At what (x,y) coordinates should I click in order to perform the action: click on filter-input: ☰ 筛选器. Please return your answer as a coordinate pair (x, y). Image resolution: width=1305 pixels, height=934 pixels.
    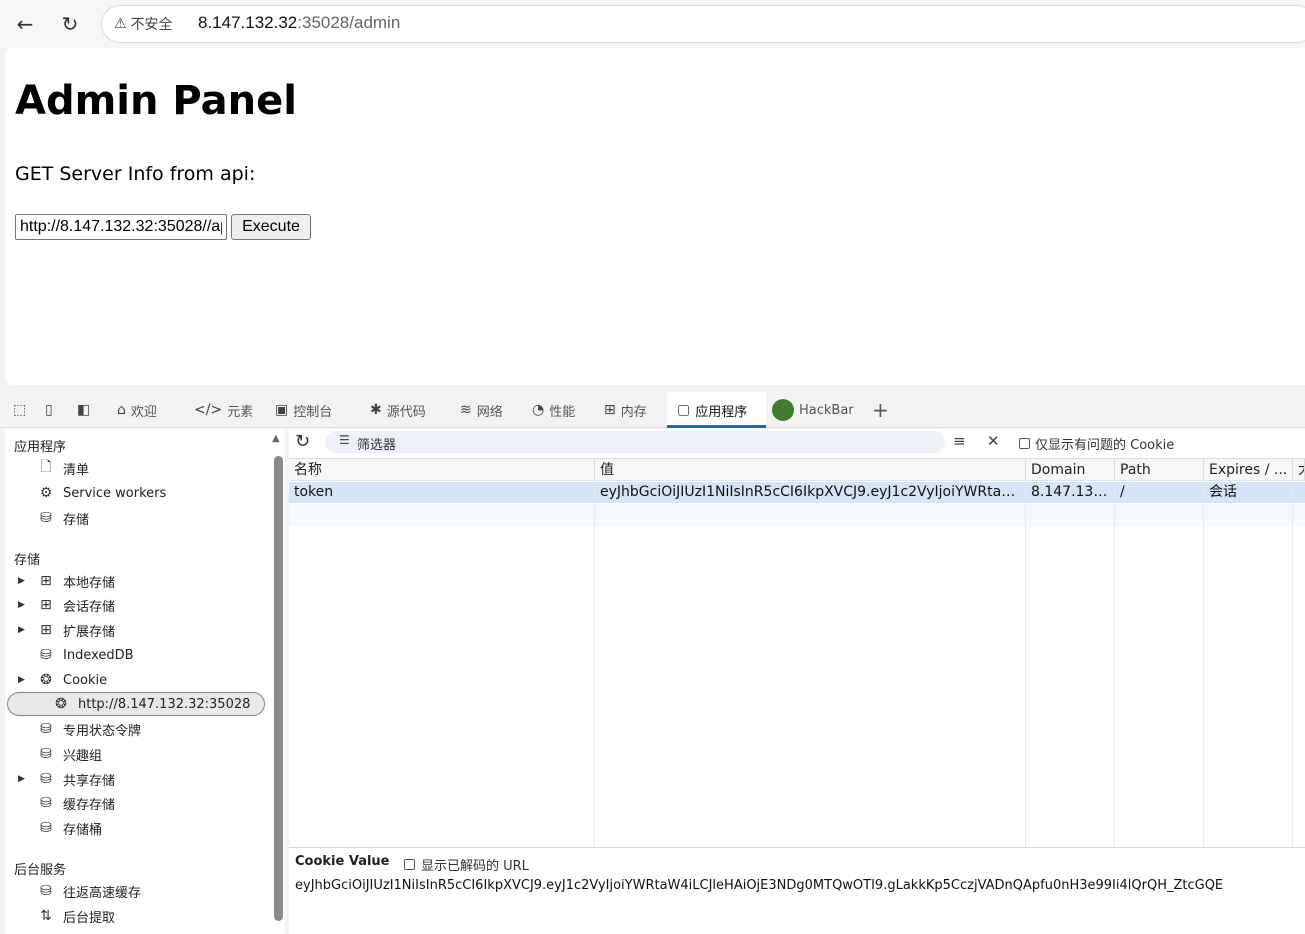
    Looking at the image, I should click on (635, 442).